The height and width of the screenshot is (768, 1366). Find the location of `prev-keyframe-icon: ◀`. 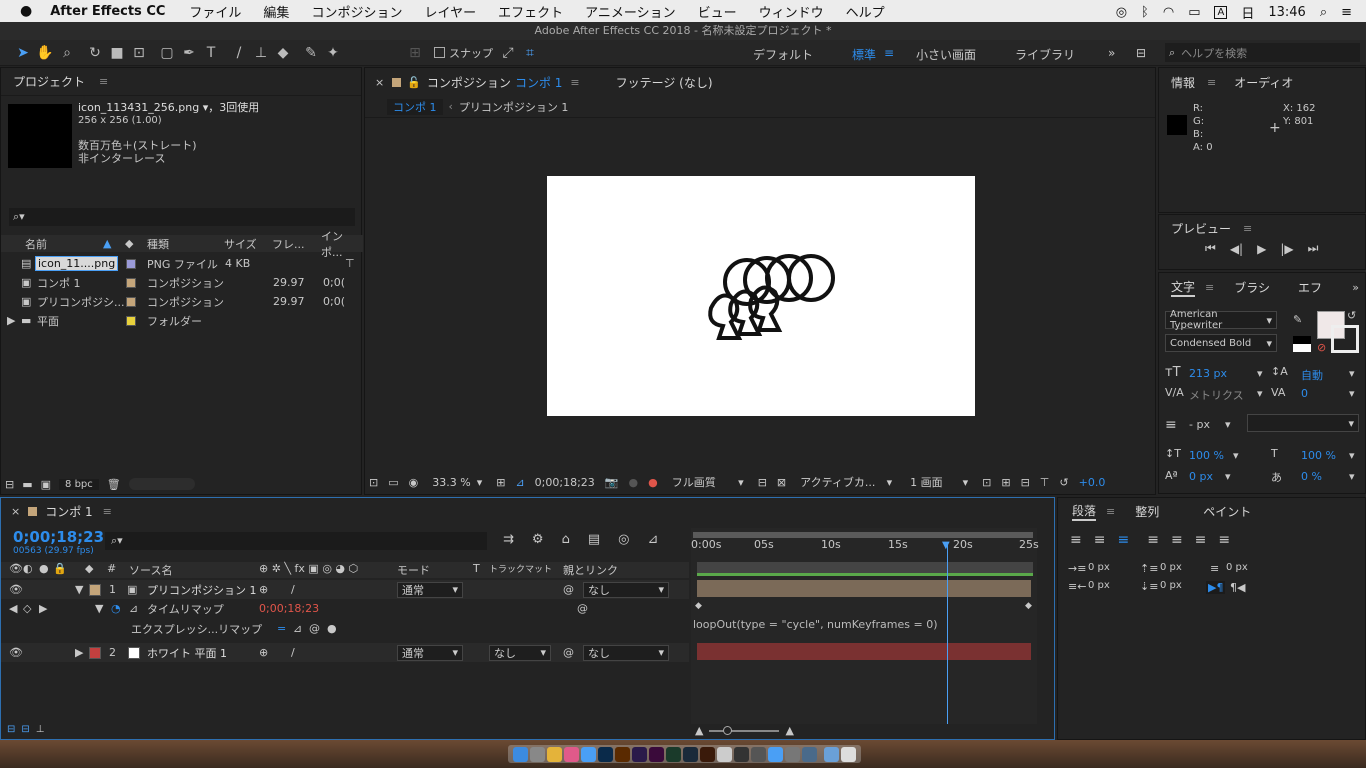

prev-keyframe-icon: ◀ is located at coordinates (13, 608).